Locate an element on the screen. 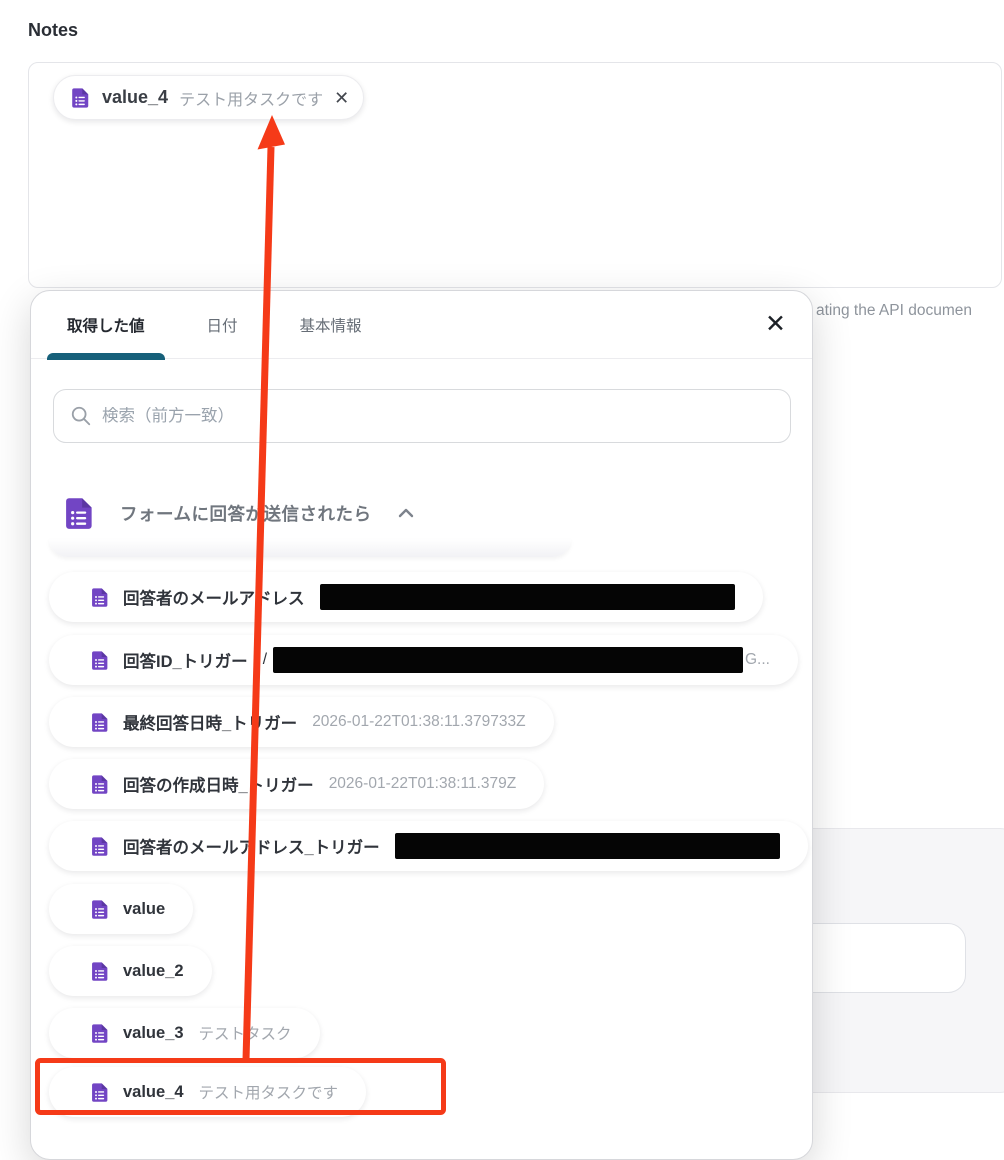 Image resolution: width=1004 pixels, height=1160 pixels. list-item-label: value_3 is located at coordinates (153, 1032).